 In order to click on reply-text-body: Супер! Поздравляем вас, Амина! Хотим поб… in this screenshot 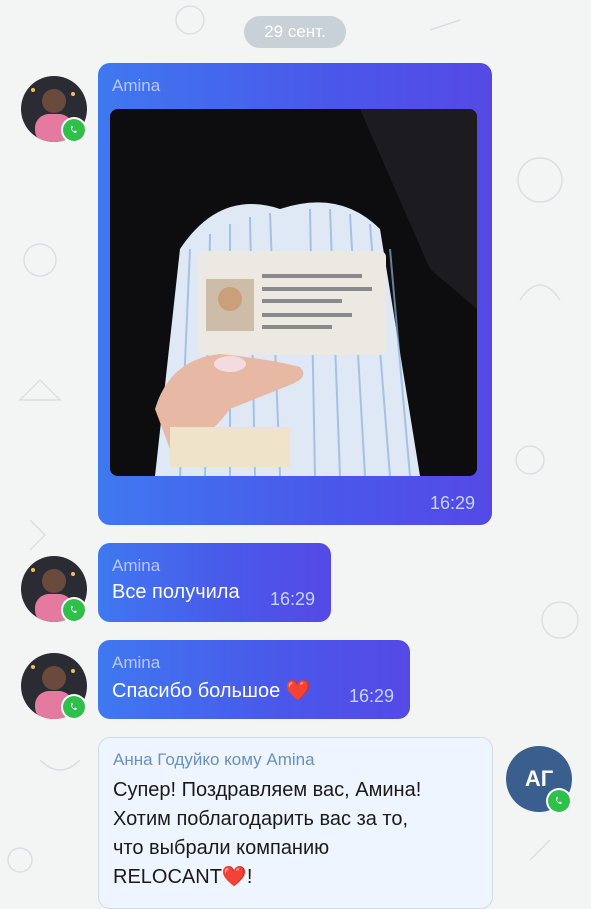, I will do `click(267, 833)`.